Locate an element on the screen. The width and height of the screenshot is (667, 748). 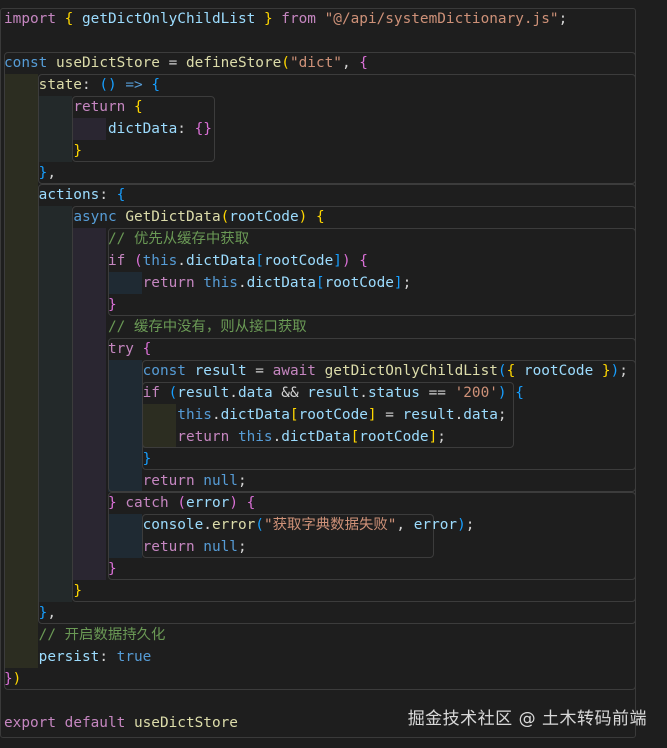
property: status is located at coordinates (393, 393).